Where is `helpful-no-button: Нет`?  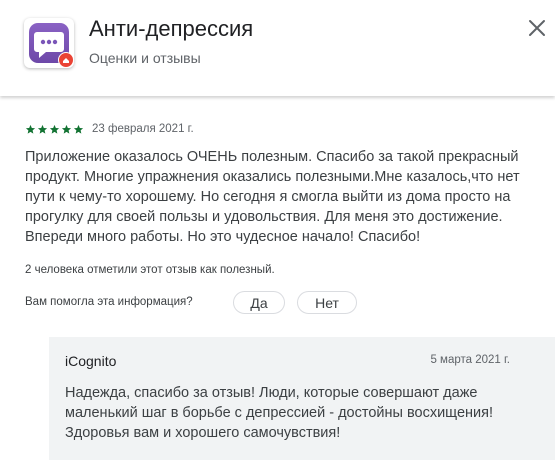
helpful-no-button: Нет is located at coordinates (327, 302).